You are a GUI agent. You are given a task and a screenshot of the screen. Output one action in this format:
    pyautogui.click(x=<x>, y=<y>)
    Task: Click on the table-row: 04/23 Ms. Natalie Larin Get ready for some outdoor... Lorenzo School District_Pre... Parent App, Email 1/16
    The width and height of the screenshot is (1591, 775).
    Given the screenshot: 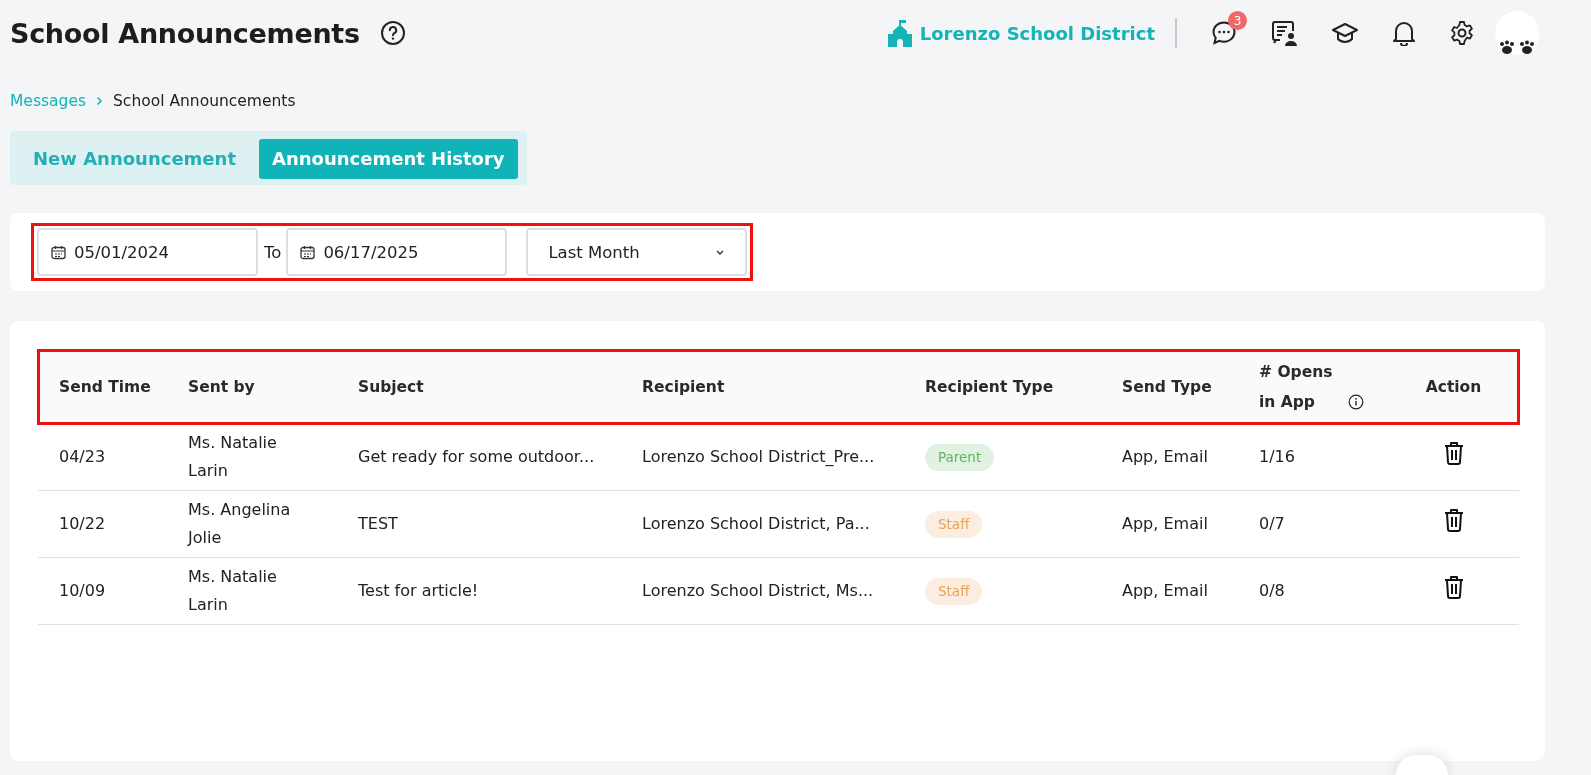 What is the action you would take?
    pyautogui.click(x=778, y=457)
    